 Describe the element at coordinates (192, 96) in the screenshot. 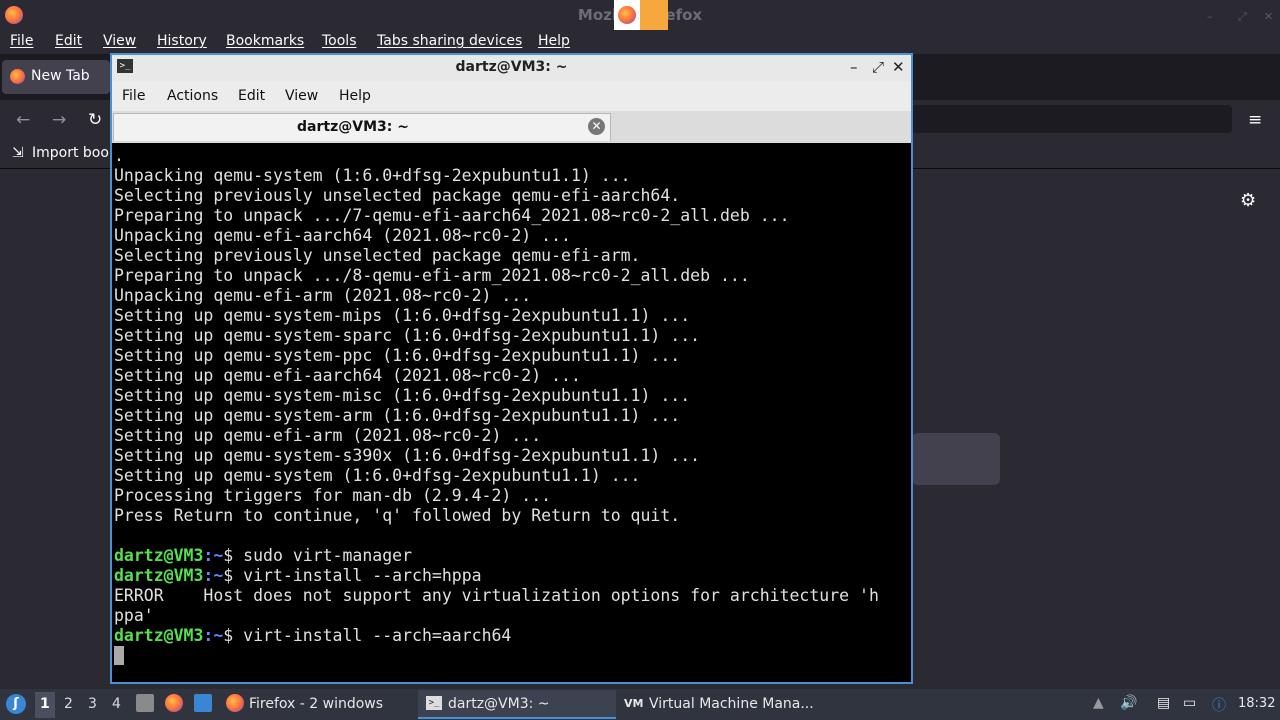

I see `term-menu-actions: Actions` at that location.